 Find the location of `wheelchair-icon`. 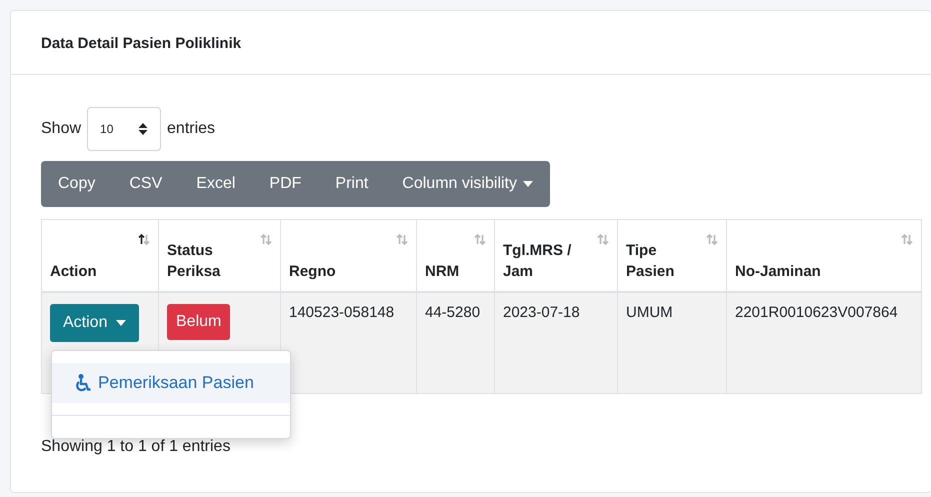

wheelchair-icon is located at coordinates (83, 383).